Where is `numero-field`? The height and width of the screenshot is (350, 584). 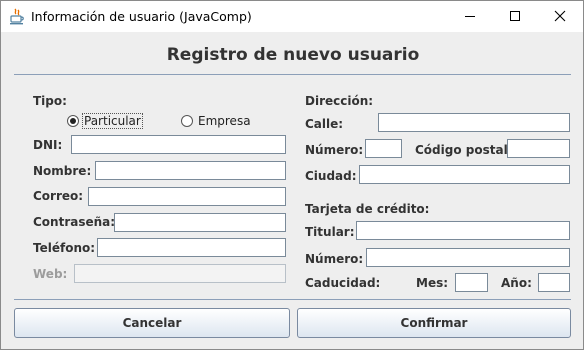 numero-field is located at coordinates (383, 148).